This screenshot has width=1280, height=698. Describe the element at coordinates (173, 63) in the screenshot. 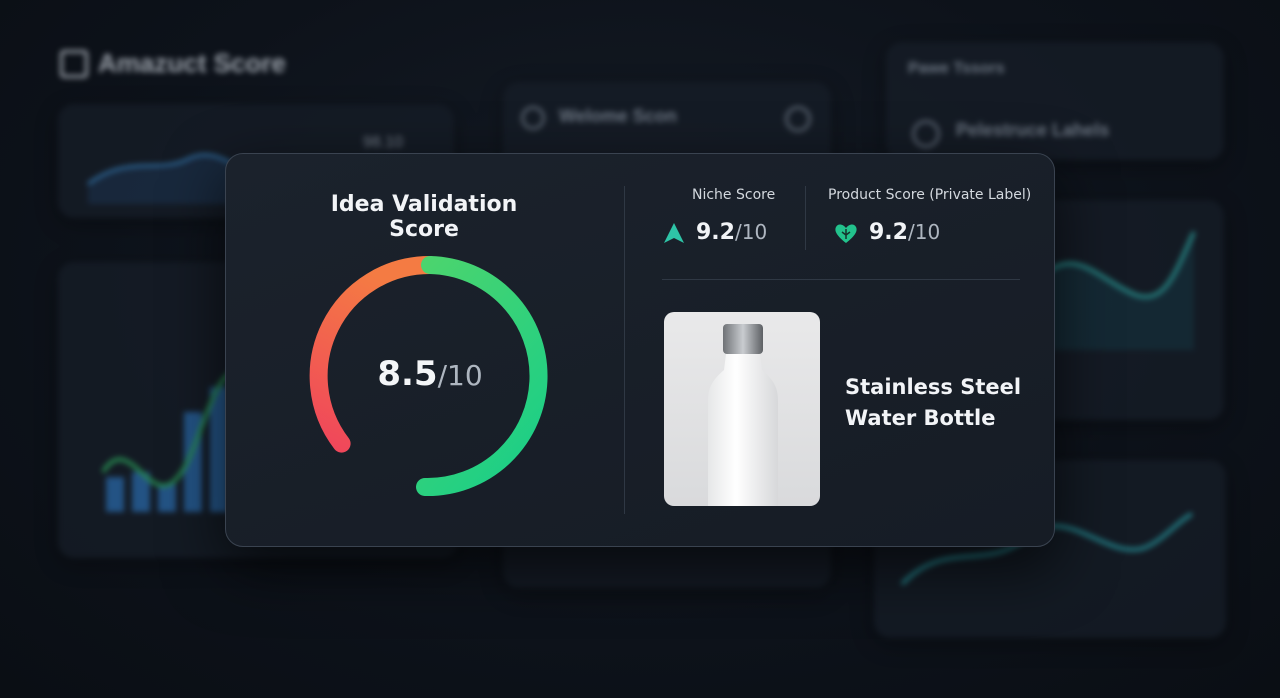

I see `app-title: Amazuct Score` at that location.